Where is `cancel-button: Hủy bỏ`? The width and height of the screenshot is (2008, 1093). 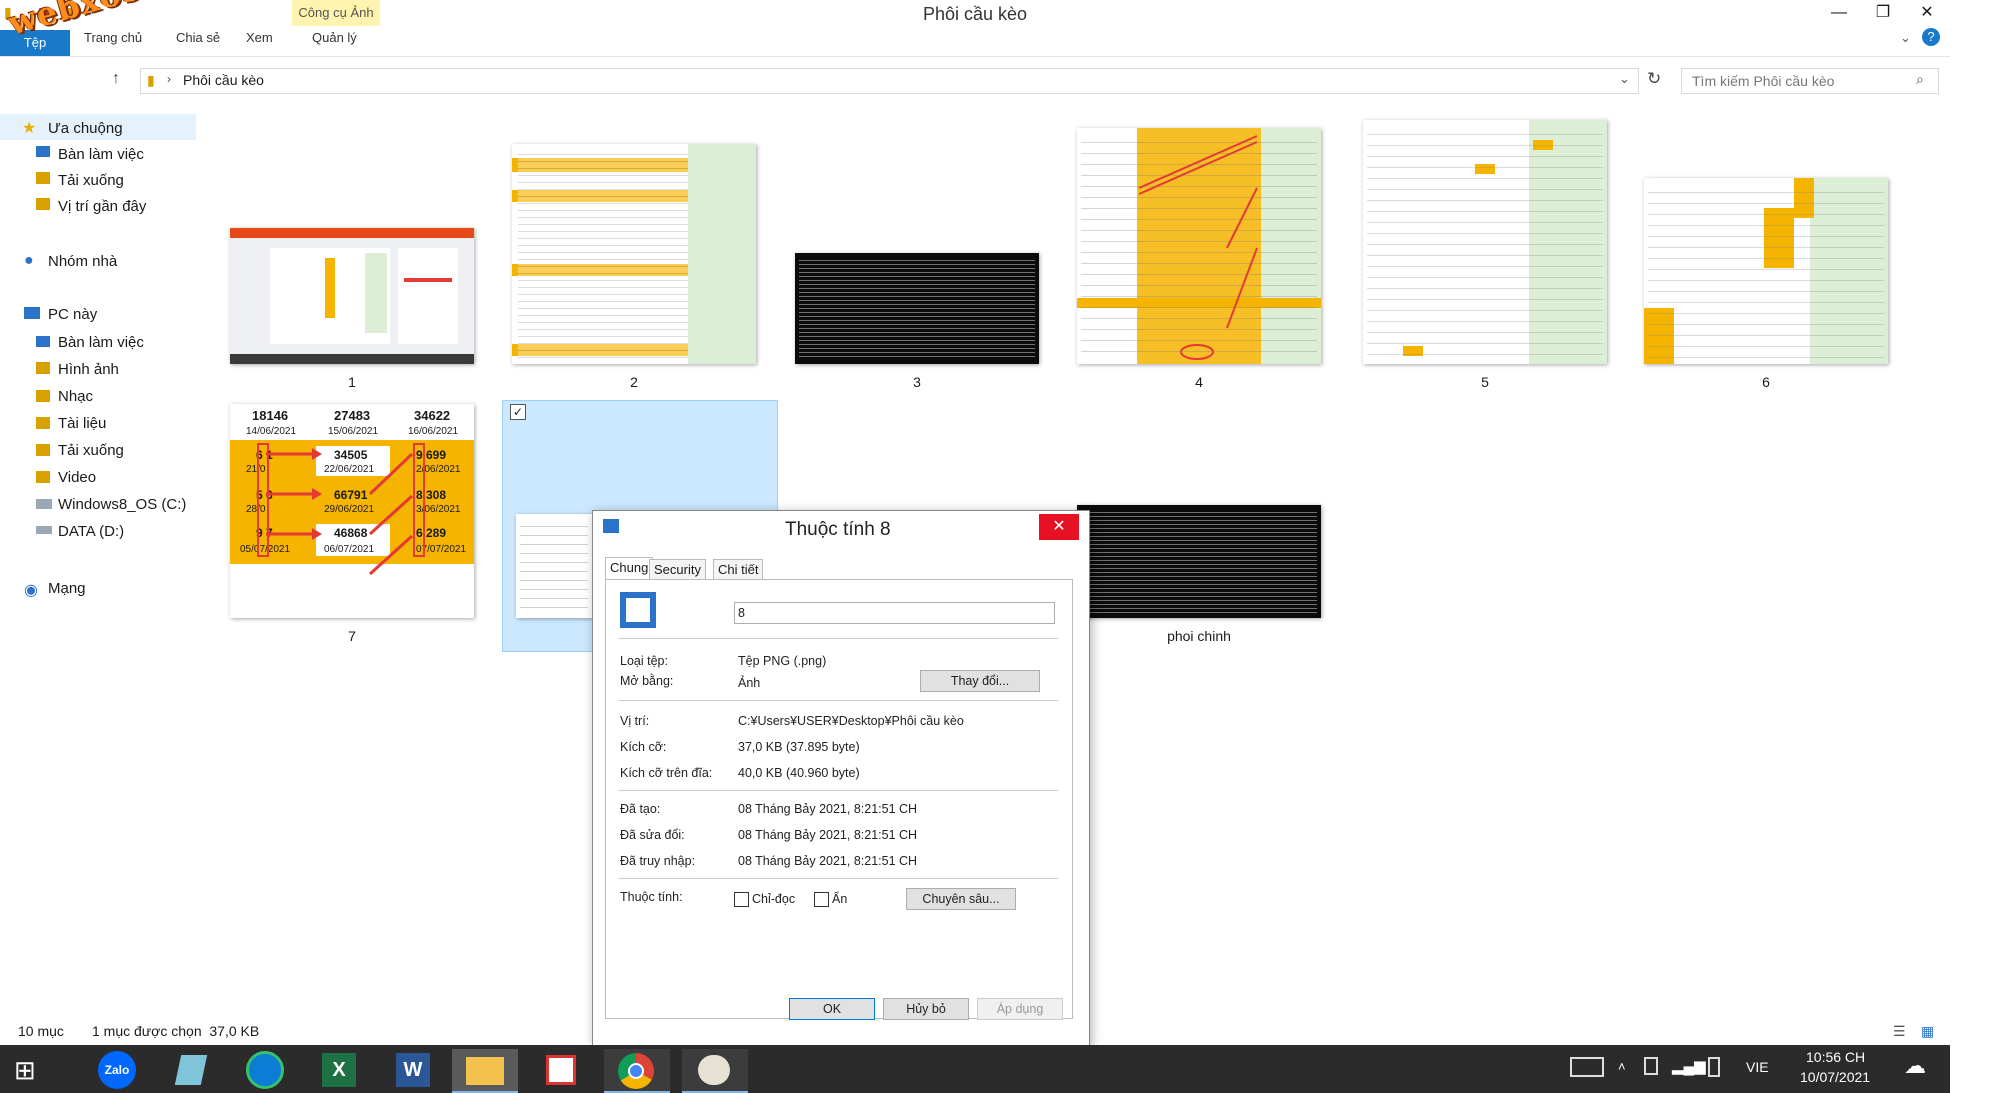
cancel-button: Hủy bỏ is located at coordinates (926, 1009).